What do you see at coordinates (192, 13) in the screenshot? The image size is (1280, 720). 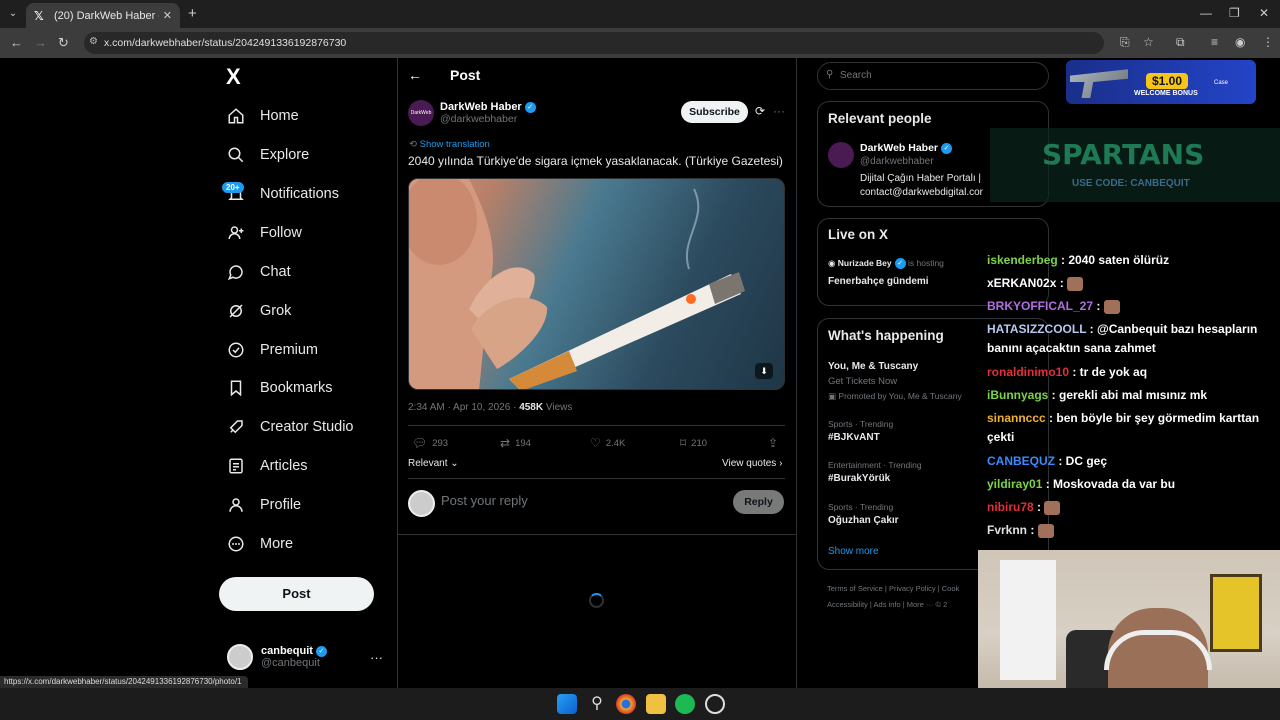 I see `new-tab-icon: +` at bounding box center [192, 13].